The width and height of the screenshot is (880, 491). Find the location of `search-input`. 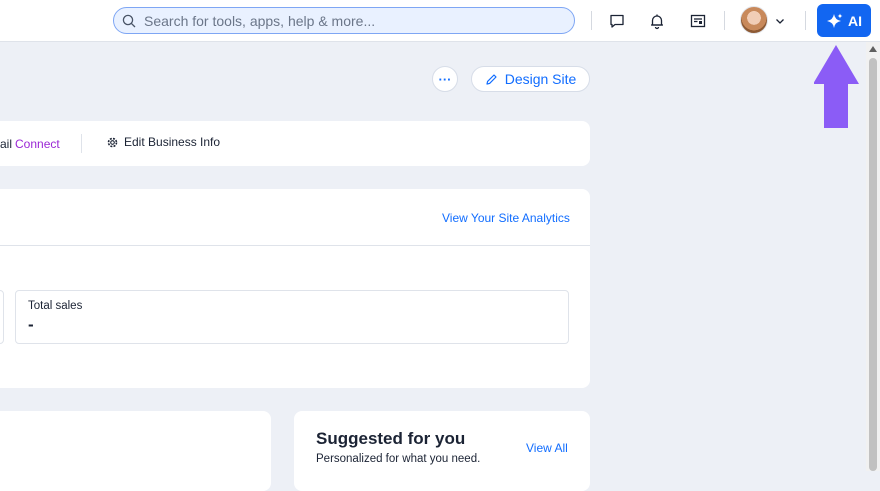

search-input is located at coordinates (342, 20).